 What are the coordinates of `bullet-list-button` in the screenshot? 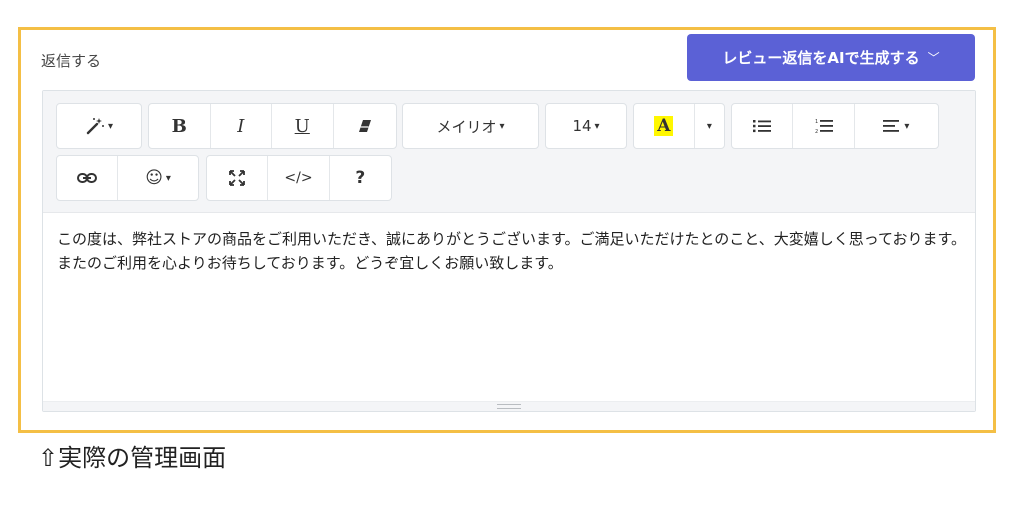 It's located at (763, 126).